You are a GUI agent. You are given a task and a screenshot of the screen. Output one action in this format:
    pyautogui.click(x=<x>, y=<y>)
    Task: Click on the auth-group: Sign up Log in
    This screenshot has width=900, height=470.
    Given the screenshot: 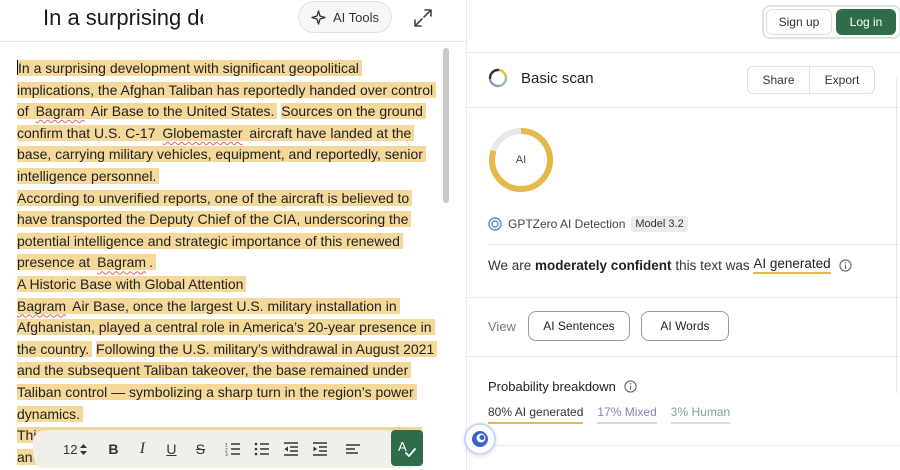 What is the action you would take?
    pyautogui.click(x=831, y=22)
    